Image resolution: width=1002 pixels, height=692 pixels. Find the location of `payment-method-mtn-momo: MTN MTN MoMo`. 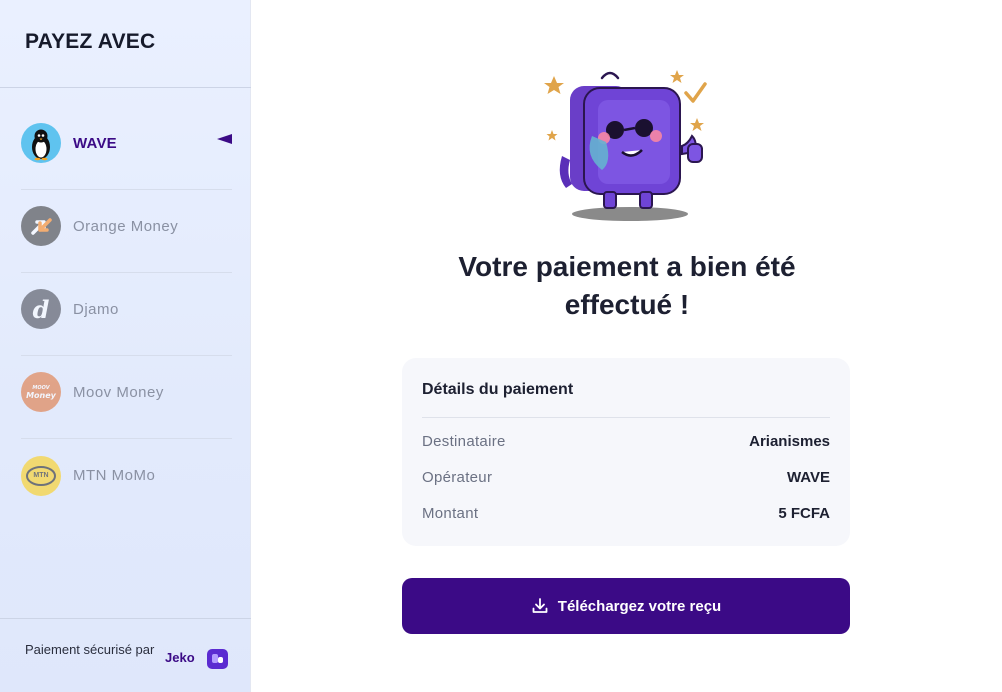

payment-method-mtn-momo: MTN MTN MoMo is located at coordinates (126, 480).